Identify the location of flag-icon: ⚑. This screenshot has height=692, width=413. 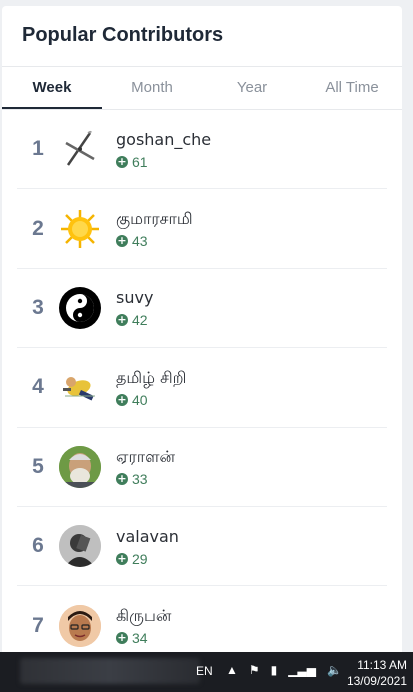
(254, 670).